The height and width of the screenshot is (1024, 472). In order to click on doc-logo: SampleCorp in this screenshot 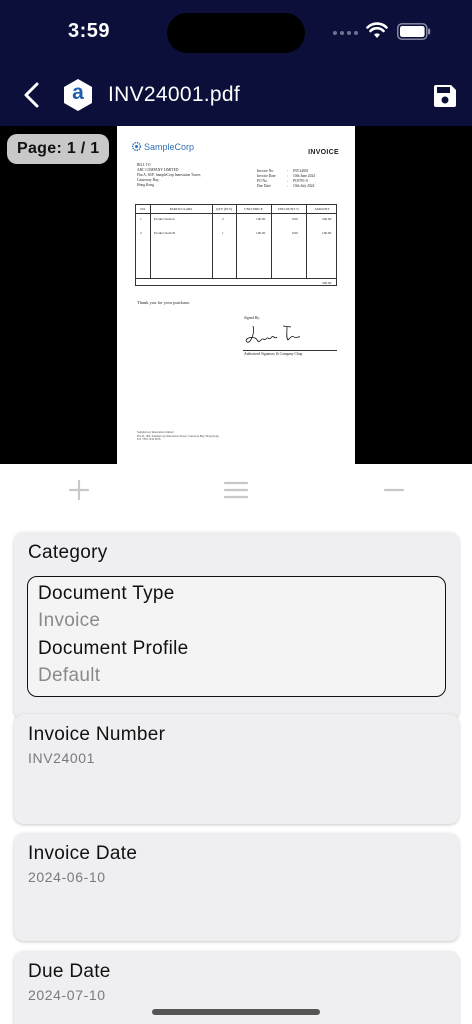, I will do `click(162, 146)`.